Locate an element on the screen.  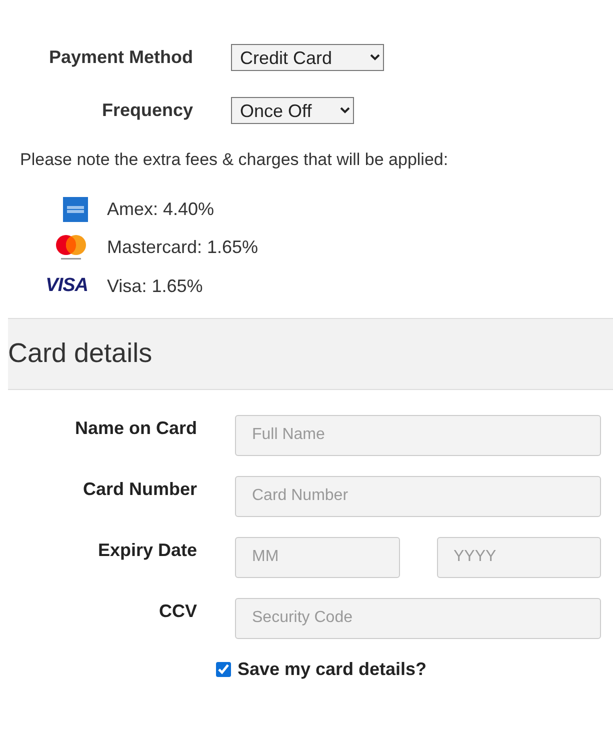
fee-text: Mastercard: 1.65% is located at coordinates (183, 247).